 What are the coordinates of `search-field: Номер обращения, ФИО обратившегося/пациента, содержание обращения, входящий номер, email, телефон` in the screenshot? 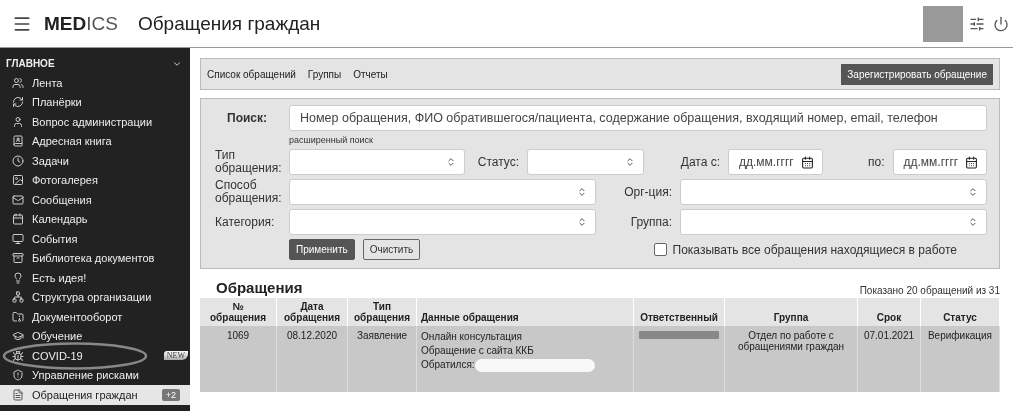 It's located at (638, 118).